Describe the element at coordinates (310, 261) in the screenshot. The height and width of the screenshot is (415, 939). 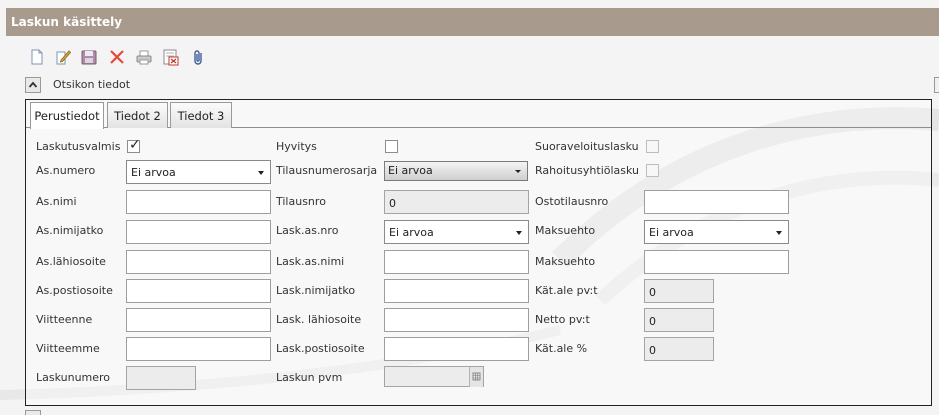
I see `laskasnimi-label: Lask.as.nimi` at that location.